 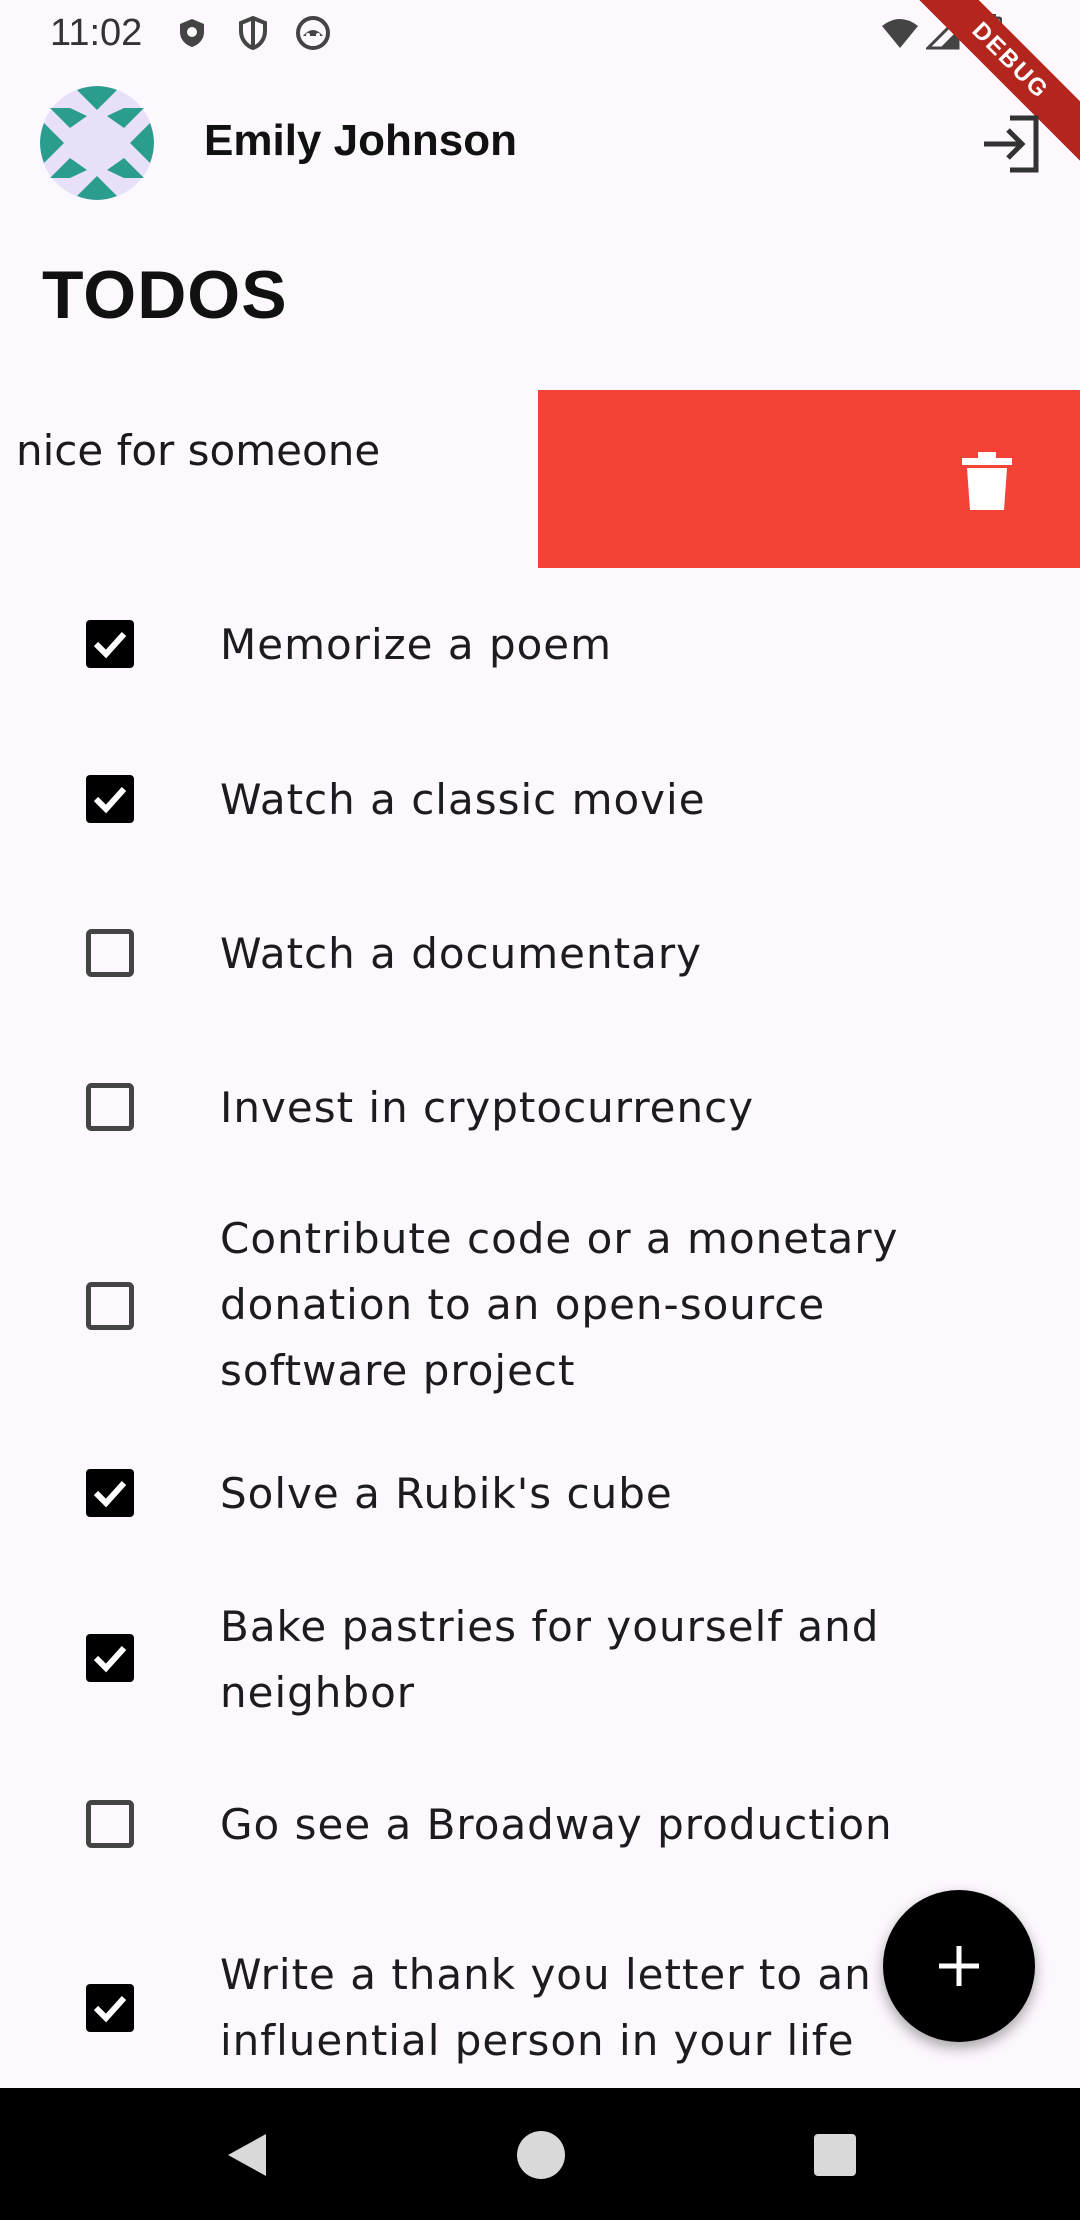 I want to click on todo-item: Bake pastries for yourself and neighbor, so click(x=540, y=1673).